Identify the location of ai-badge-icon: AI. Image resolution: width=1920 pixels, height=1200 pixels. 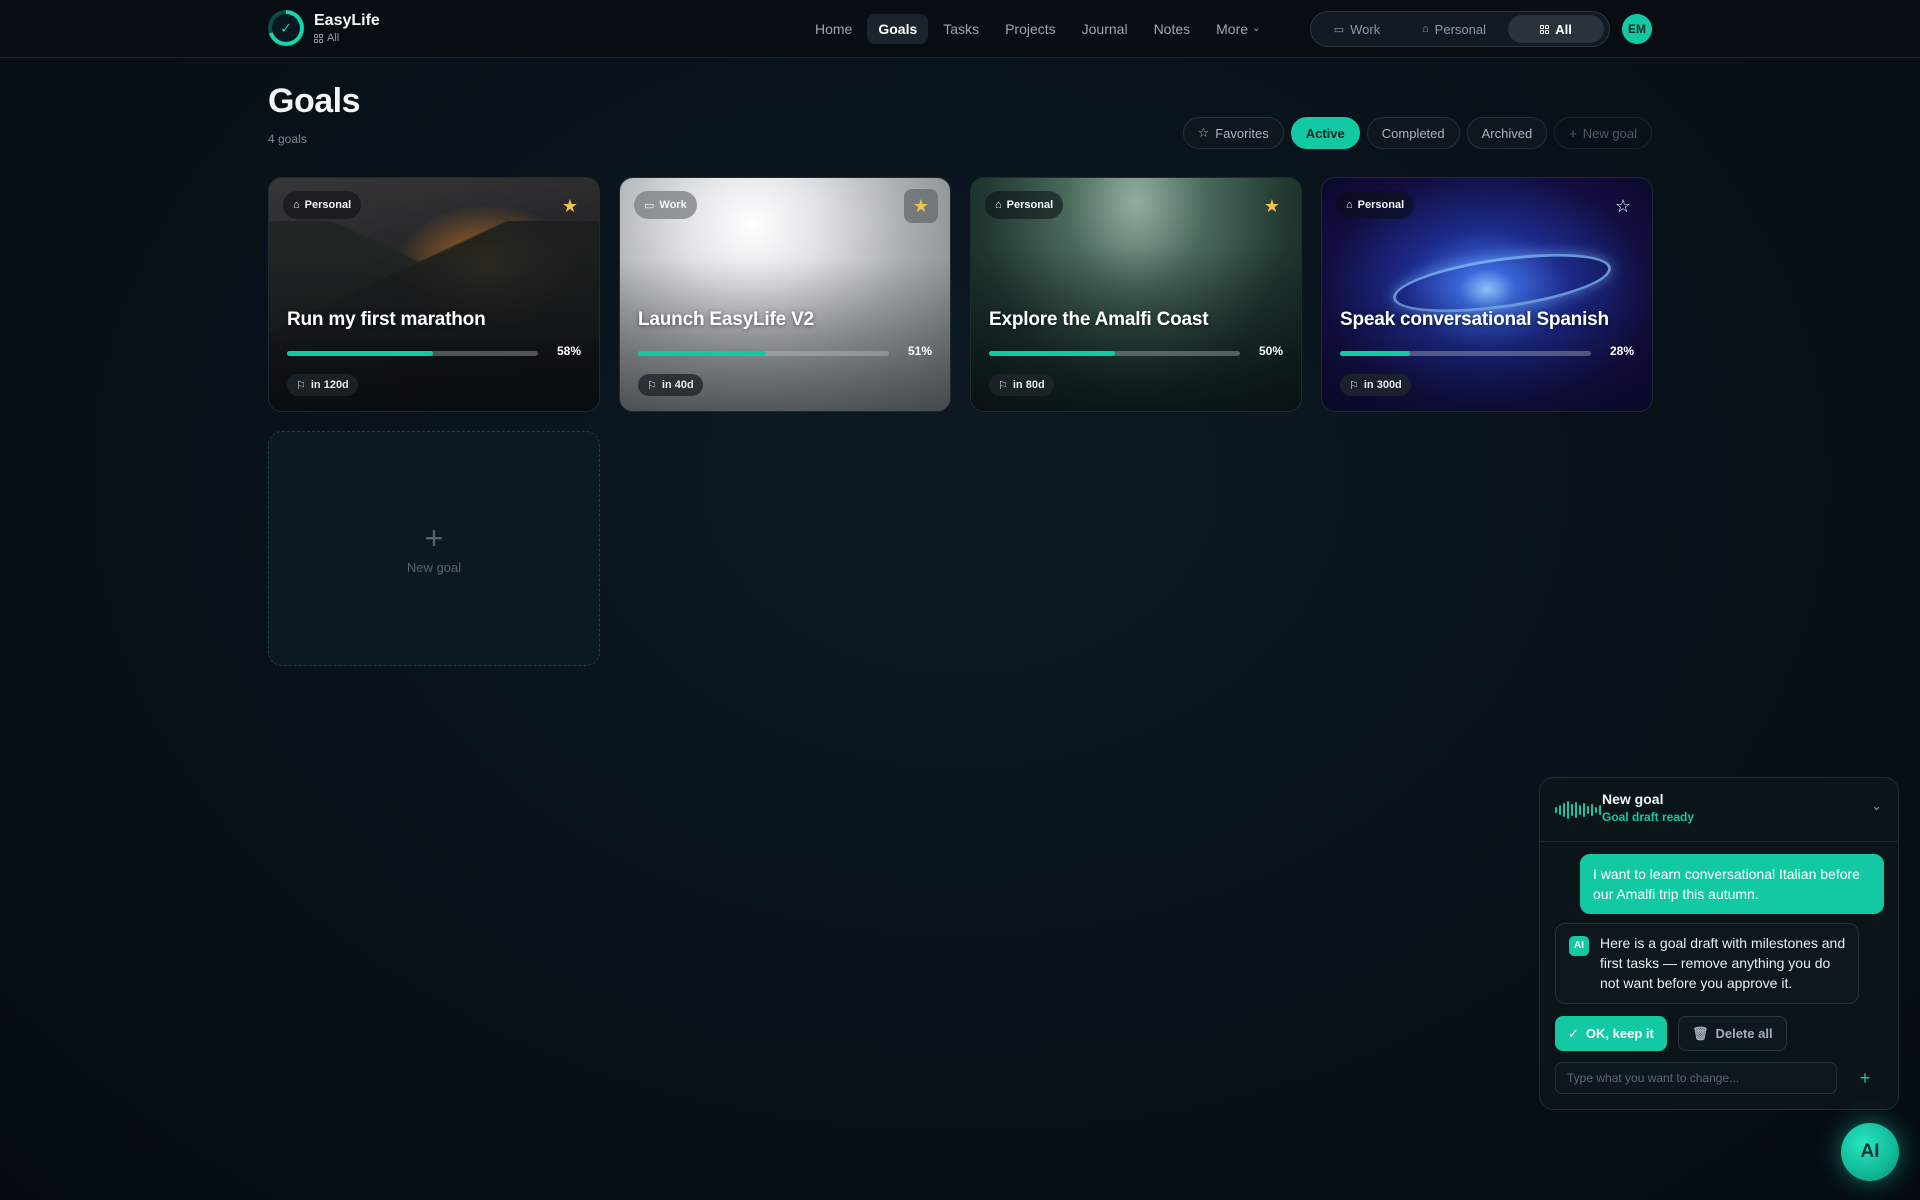
(1579, 946).